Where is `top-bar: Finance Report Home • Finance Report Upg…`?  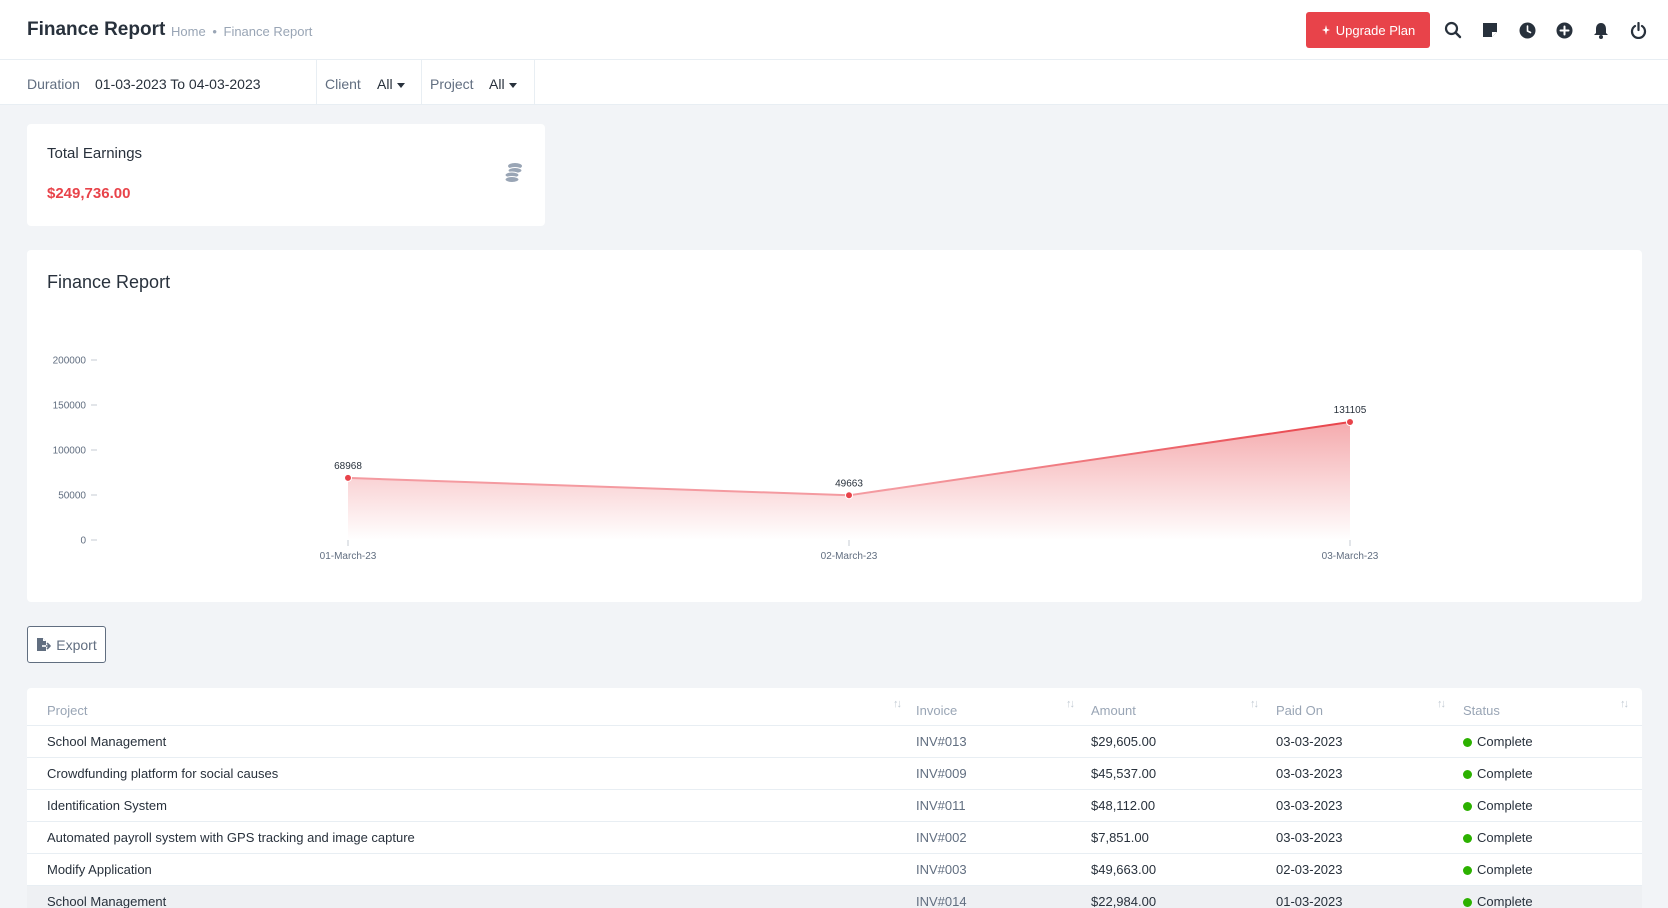 top-bar: Finance Report Home • Finance Report Upg… is located at coordinates (834, 30).